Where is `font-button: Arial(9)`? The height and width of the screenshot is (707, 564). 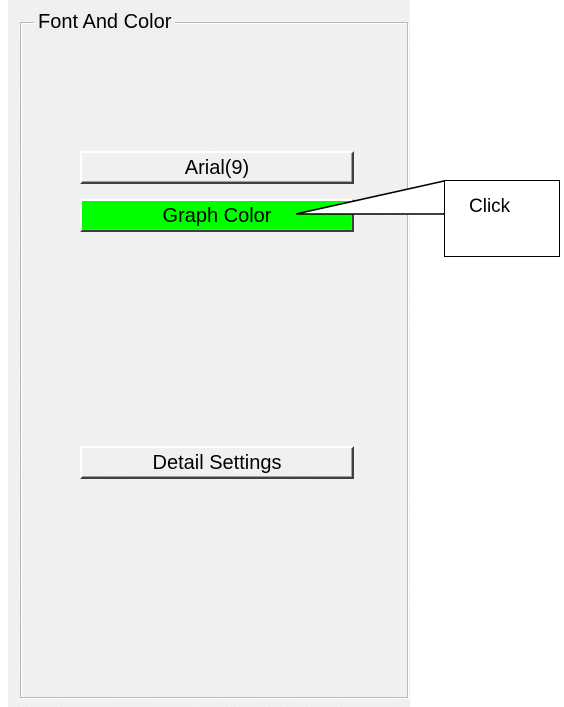
font-button: Arial(9) is located at coordinates (217, 167).